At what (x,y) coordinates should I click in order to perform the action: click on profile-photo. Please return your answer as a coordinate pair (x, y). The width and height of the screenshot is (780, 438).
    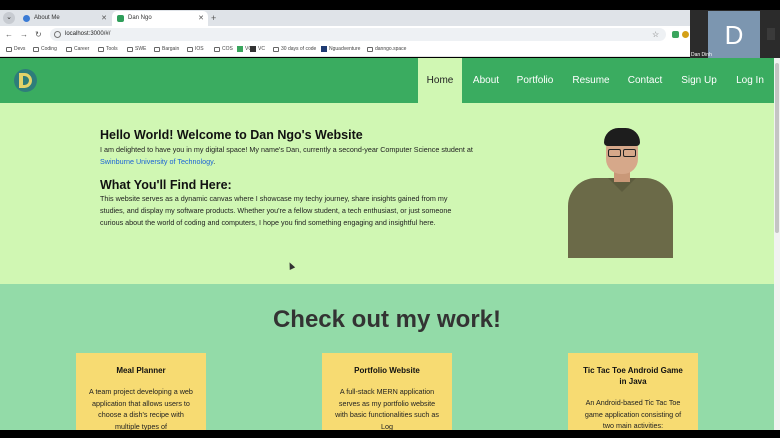
    Looking at the image, I should click on (620, 191).